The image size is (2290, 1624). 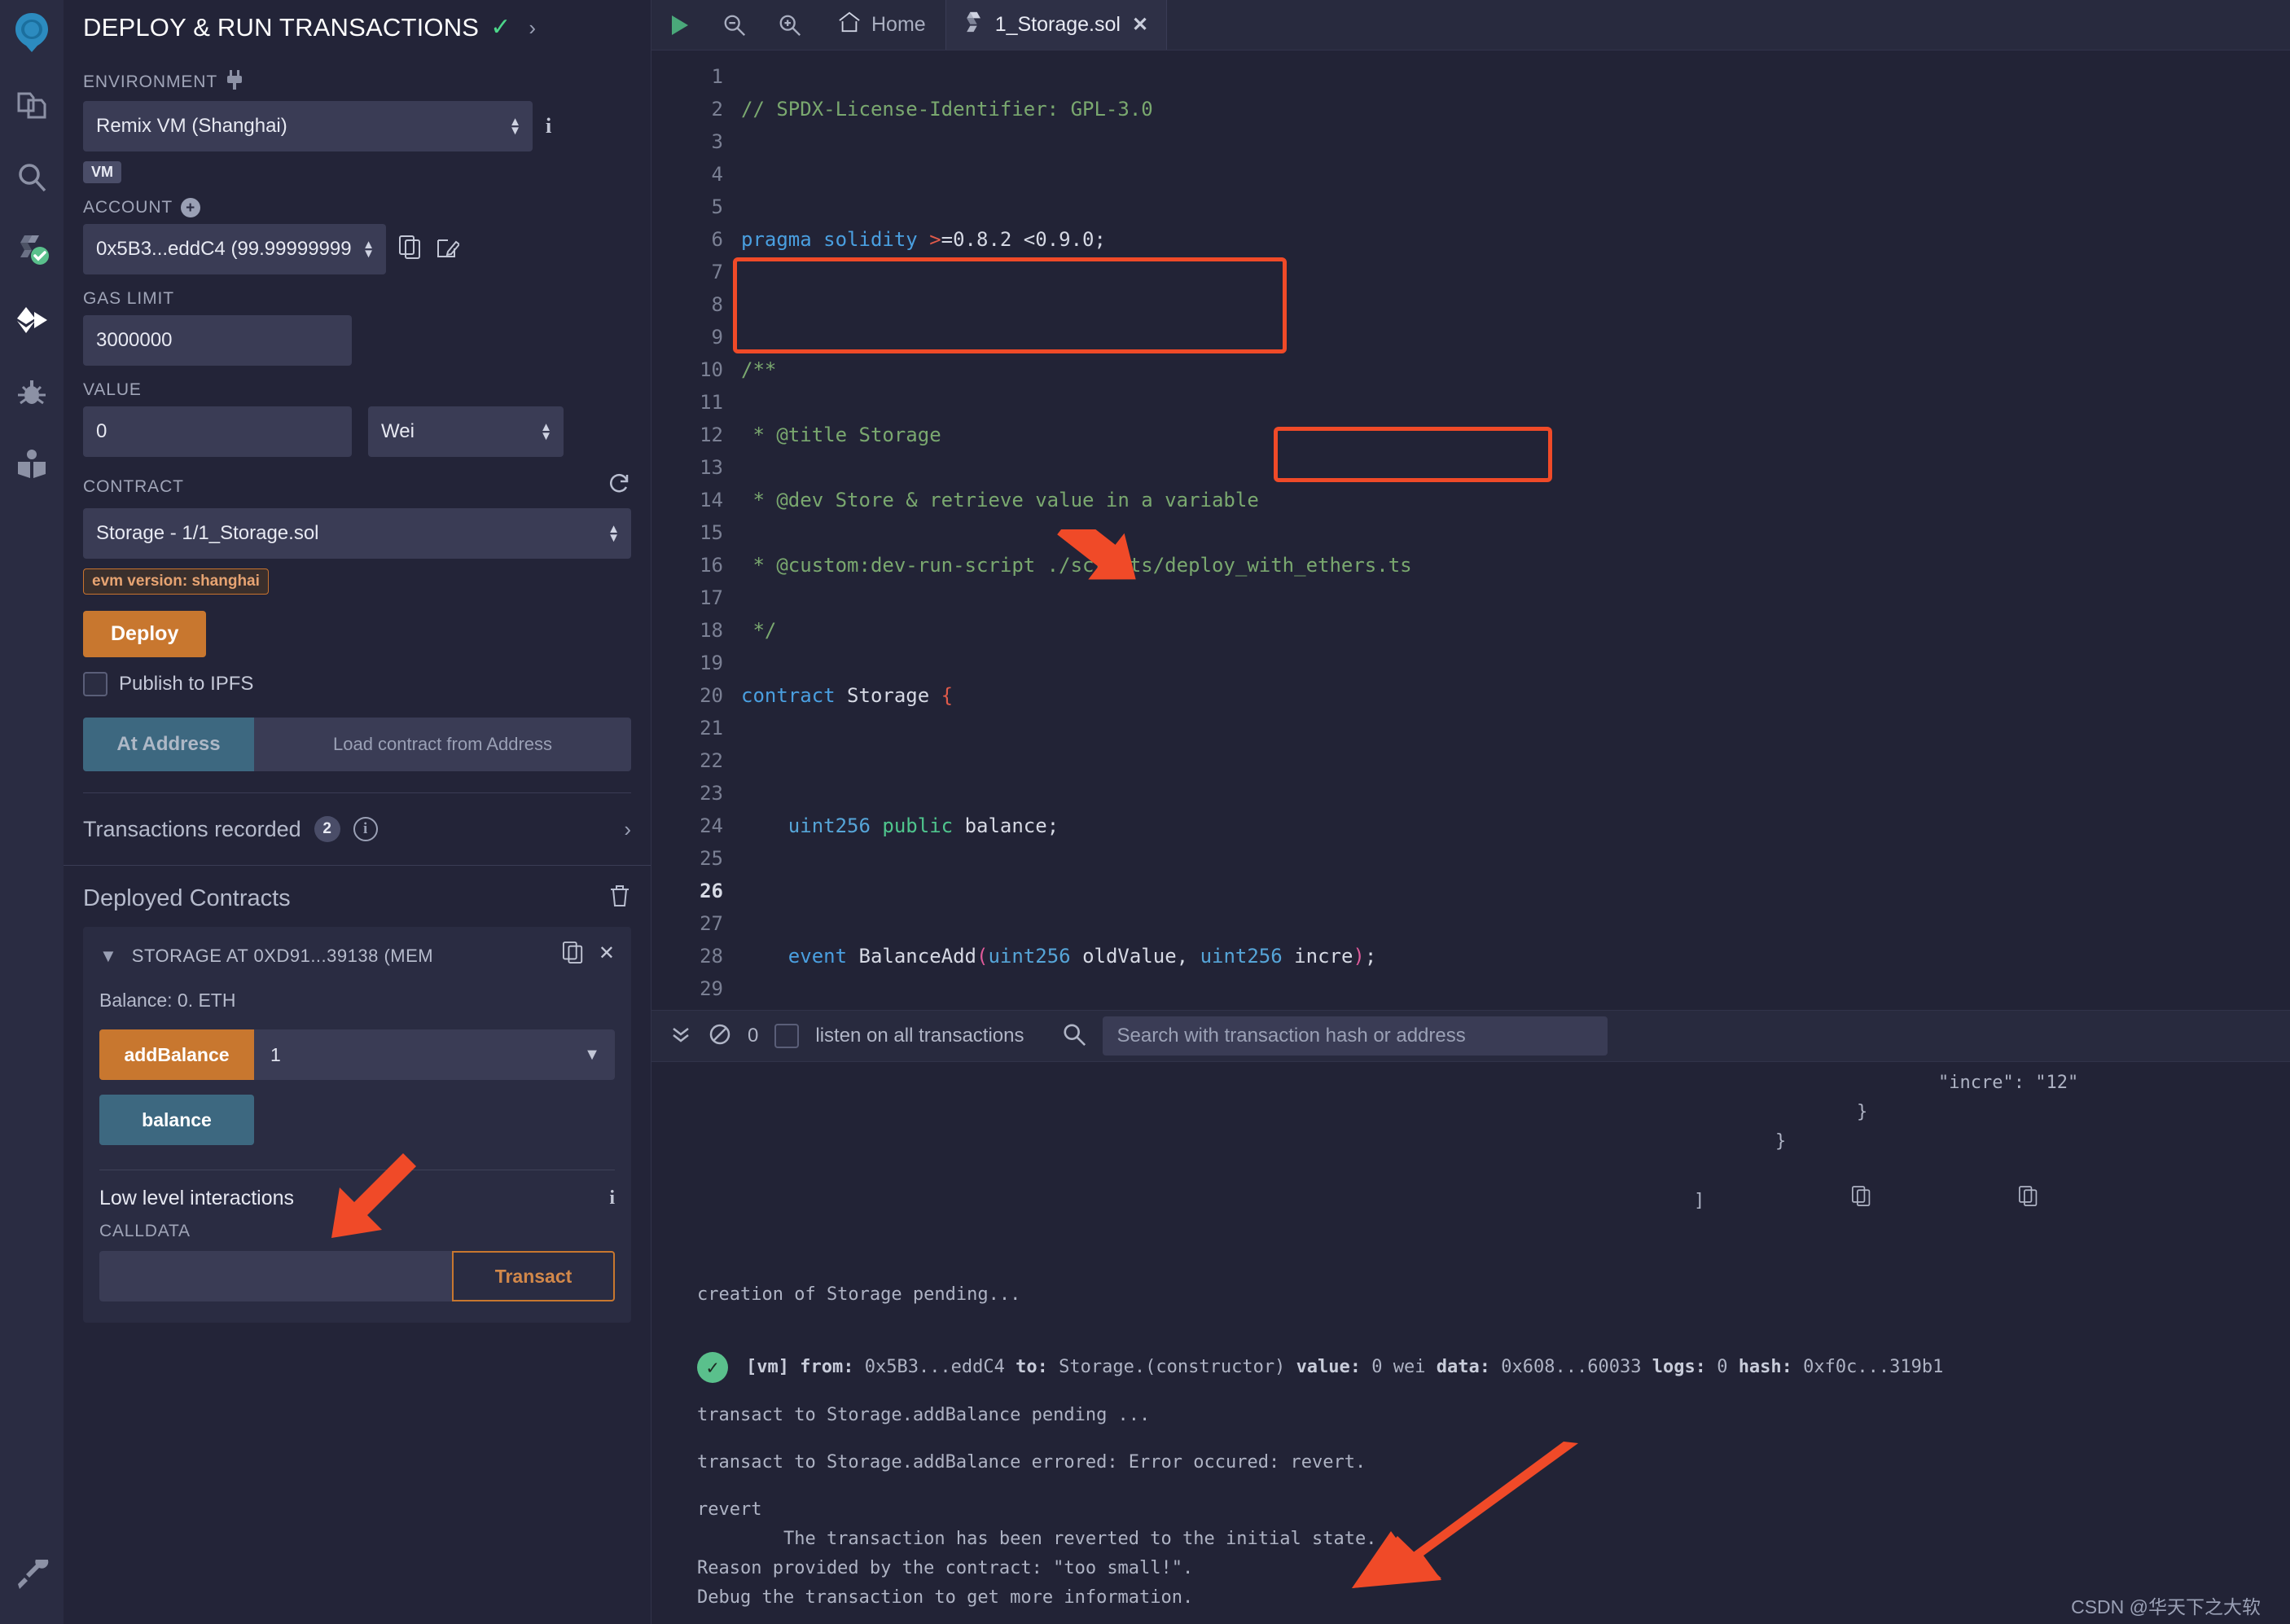 I want to click on vm-prefix: [vm], so click(x=767, y=1367).